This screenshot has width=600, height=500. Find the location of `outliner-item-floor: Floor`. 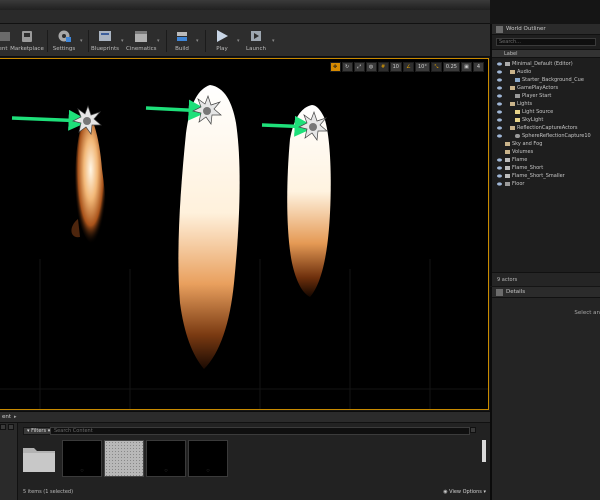

outliner-item-floor: Floor is located at coordinates (546, 184).